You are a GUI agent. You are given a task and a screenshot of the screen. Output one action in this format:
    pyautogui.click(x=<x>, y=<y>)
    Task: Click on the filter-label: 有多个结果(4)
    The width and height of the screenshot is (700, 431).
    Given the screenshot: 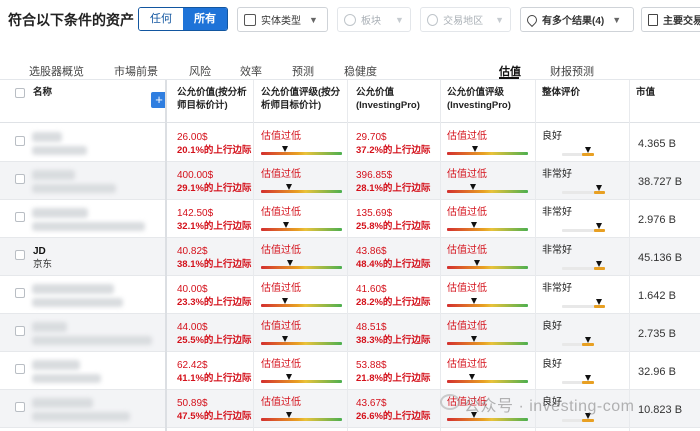 What is the action you would take?
    pyautogui.click(x=573, y=21)
    